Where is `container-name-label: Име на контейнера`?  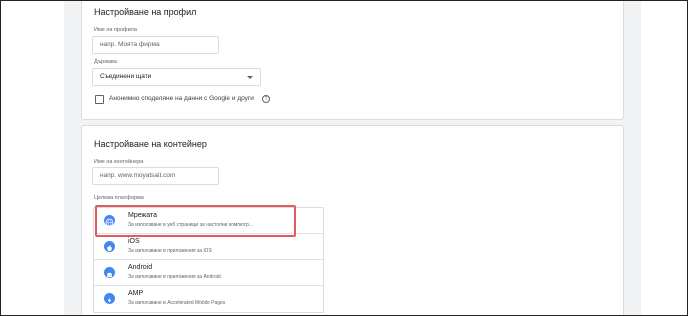
container-name-label: Име на контейнера is located at coordinates (119, 162).